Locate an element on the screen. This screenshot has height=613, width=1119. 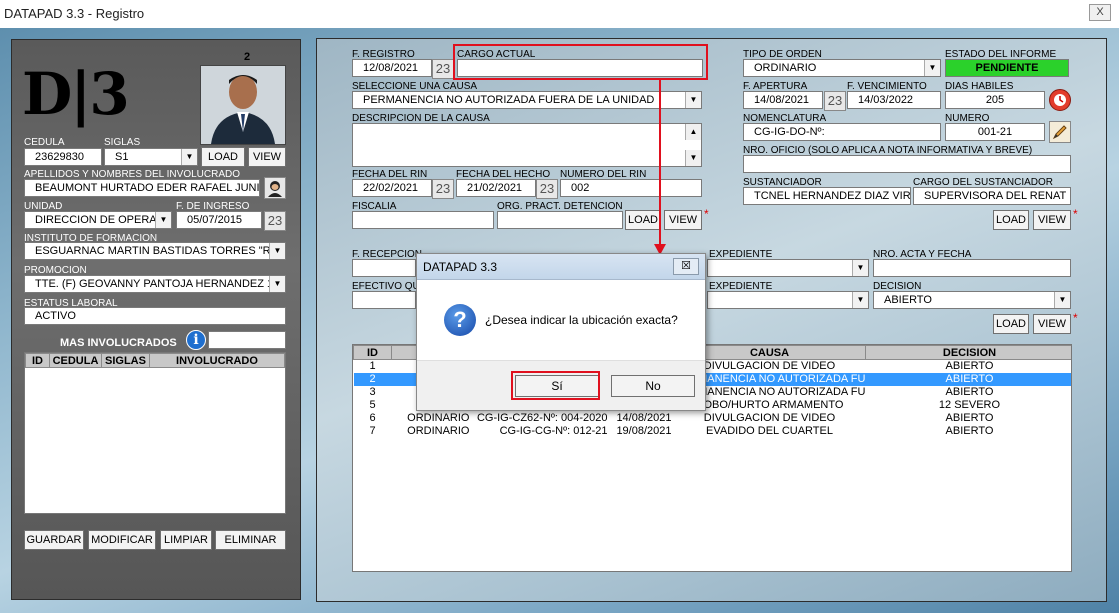
unidad-value: DIRECCION DE OPERACI is located at coordinates (101, 220).